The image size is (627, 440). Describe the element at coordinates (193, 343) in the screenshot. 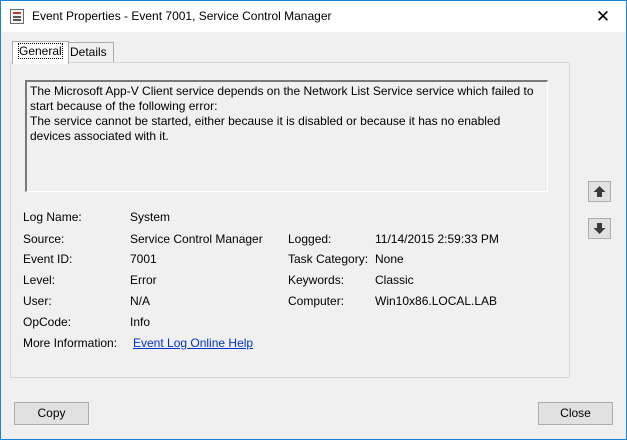

I see `event-log-online-help-link: Event Log Online Help` at that location.